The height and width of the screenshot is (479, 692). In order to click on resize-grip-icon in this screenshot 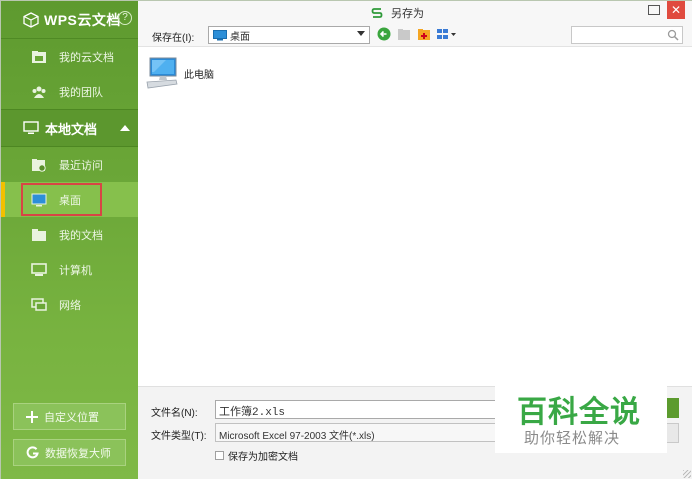, I will do `click(687, 474)`.